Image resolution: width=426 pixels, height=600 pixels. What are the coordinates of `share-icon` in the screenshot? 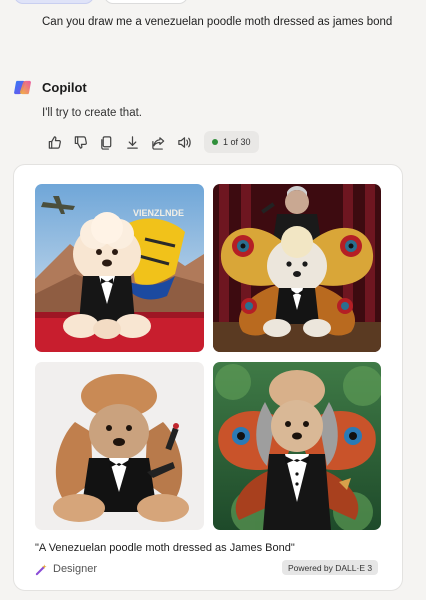 It's located at (158, 142).